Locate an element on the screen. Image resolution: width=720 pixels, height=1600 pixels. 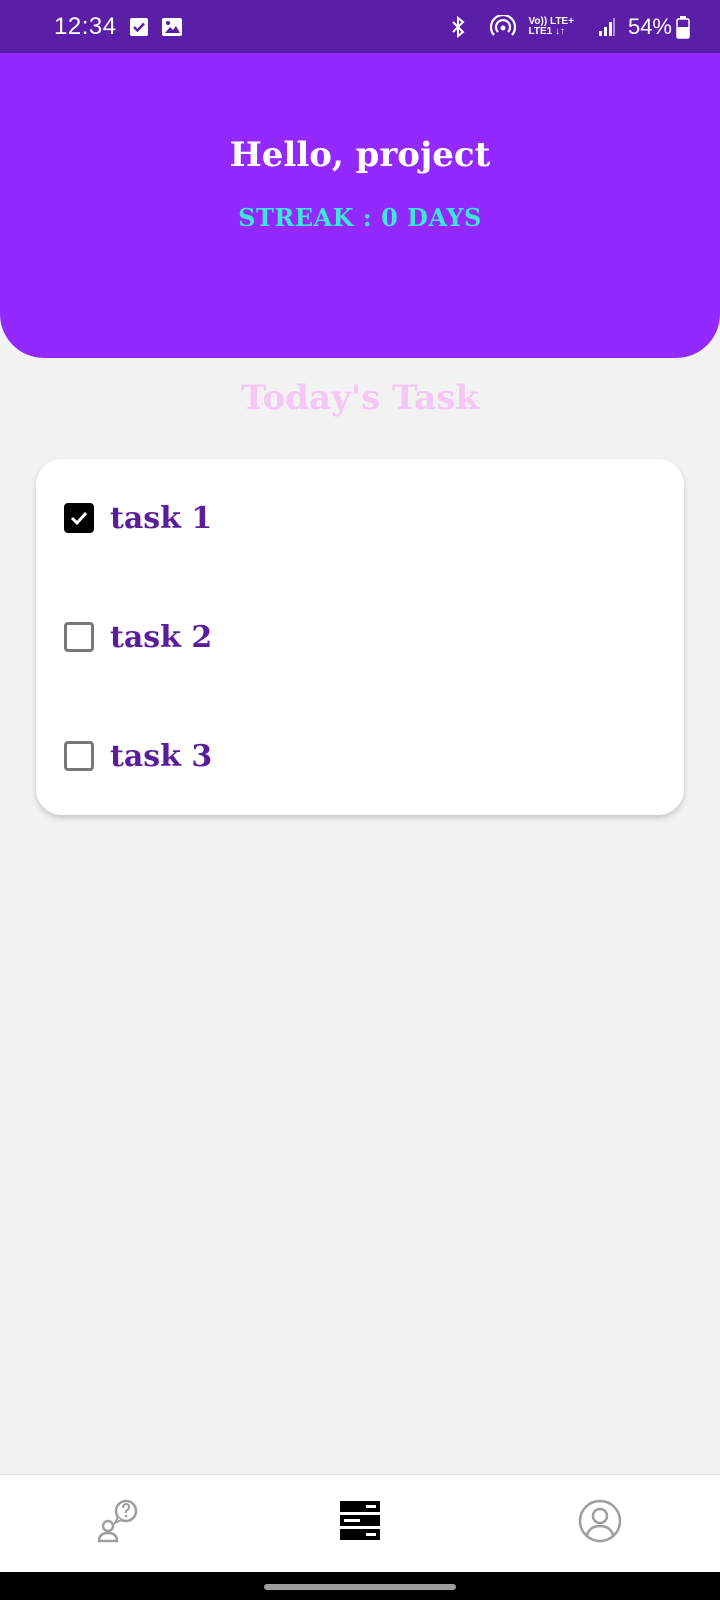
network-indicator: Vo)) LTE+ LTE1 ↓↑ is located at coordinates (551, 26).